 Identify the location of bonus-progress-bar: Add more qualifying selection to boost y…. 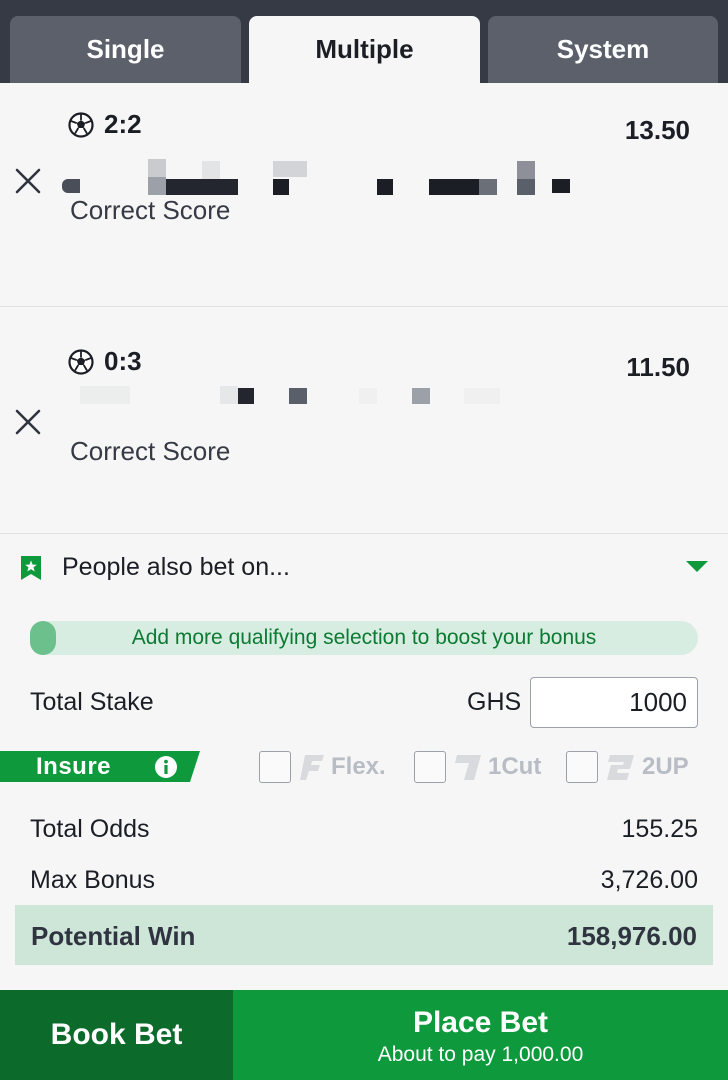
(364, 638).